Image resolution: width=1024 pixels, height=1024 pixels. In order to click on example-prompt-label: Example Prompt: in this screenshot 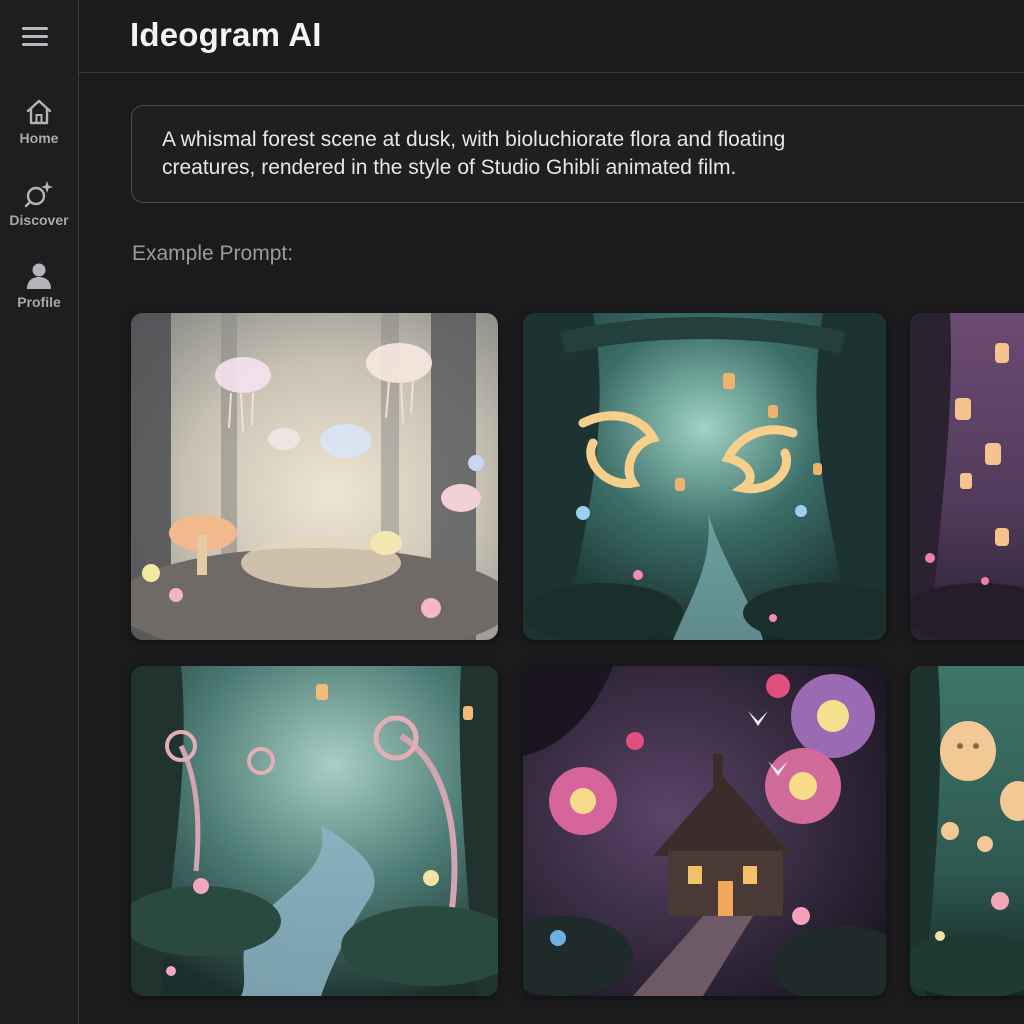, I will do `click(213, 253)`.